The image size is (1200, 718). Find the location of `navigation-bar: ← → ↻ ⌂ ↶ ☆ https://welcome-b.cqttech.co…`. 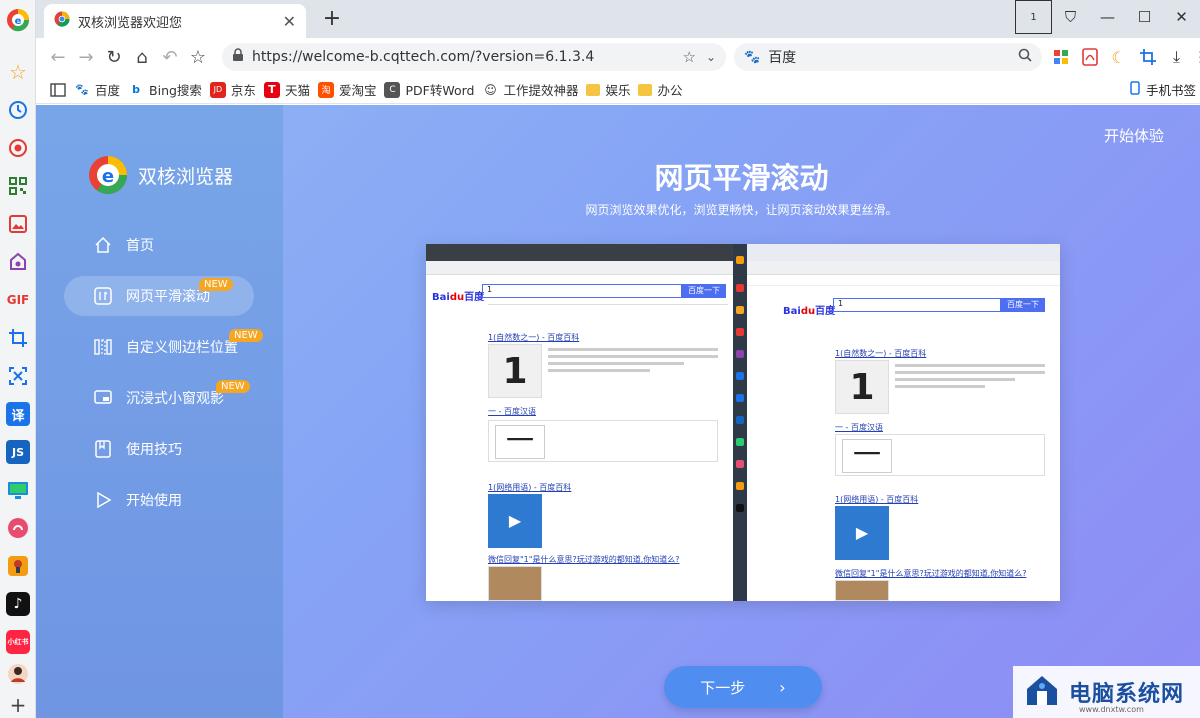

navigation-bar: ← → ↻ ⌂ ↶ ☆ https://welcome-b.cqttech.co… is located at coordinates (618, 57).